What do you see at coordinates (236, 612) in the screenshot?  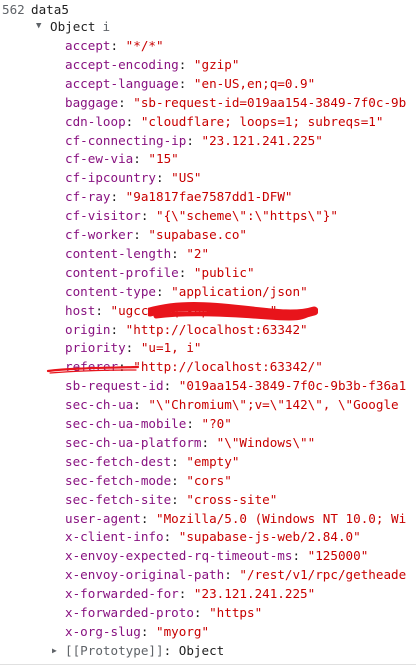 I see `property-value: "https"` at bounding box center [236, 612].